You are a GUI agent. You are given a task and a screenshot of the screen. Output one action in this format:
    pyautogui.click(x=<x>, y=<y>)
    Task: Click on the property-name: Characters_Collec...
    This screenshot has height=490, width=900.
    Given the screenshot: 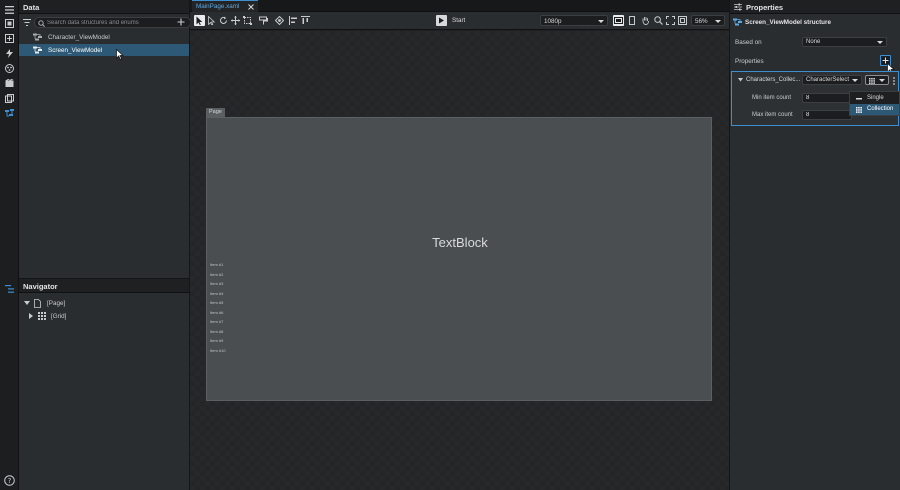 What is the action you would take?
    pyautogui.click(x=773, y=80)
    